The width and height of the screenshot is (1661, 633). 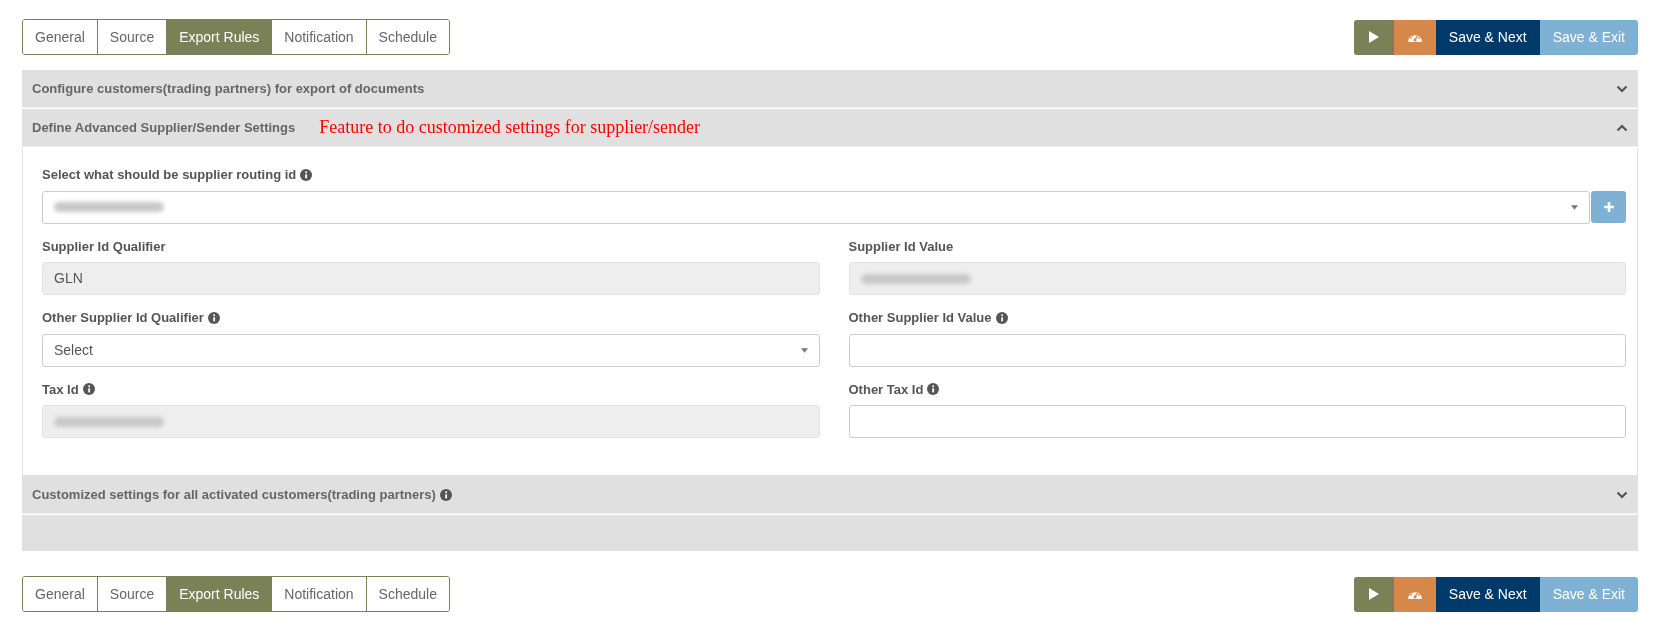 What do you see at coordinates (60, 389) in the screenshot?
I see `field-label: Tax Id` at bounding box center [60, 389].